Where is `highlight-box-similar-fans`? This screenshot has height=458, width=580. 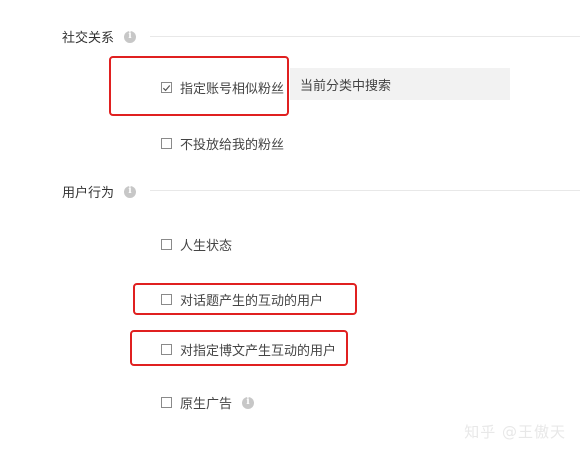
highlight-box-similar-fans is located at coordinates (199, 86).